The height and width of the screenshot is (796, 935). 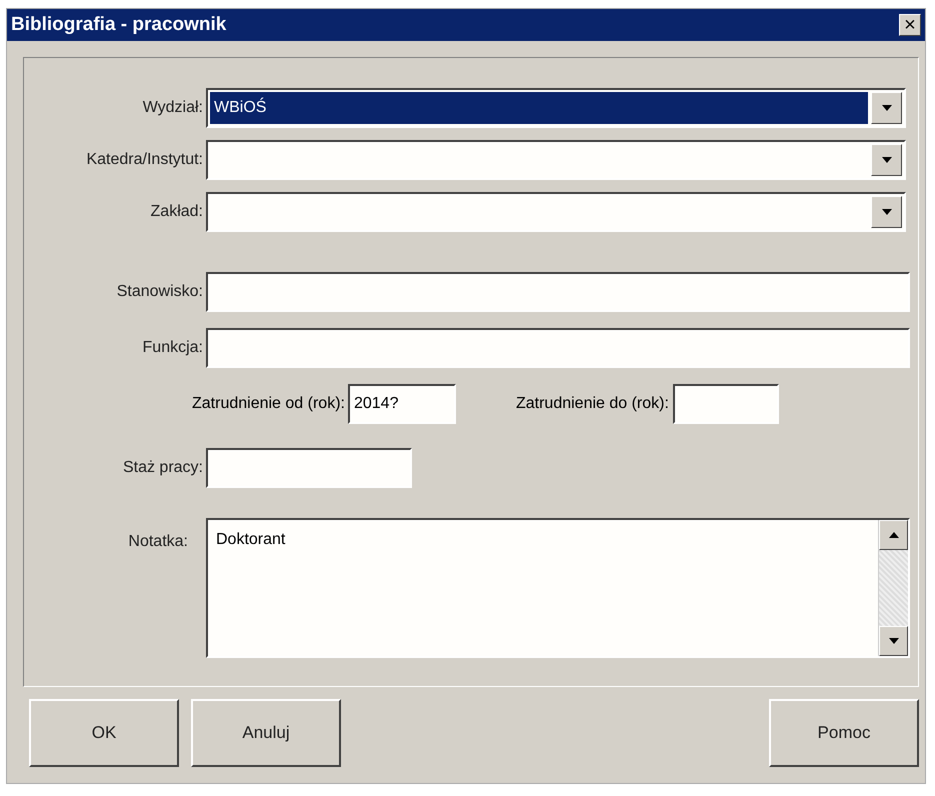 I want to click on field-label: Wydział:, so click(x=173, y=108).